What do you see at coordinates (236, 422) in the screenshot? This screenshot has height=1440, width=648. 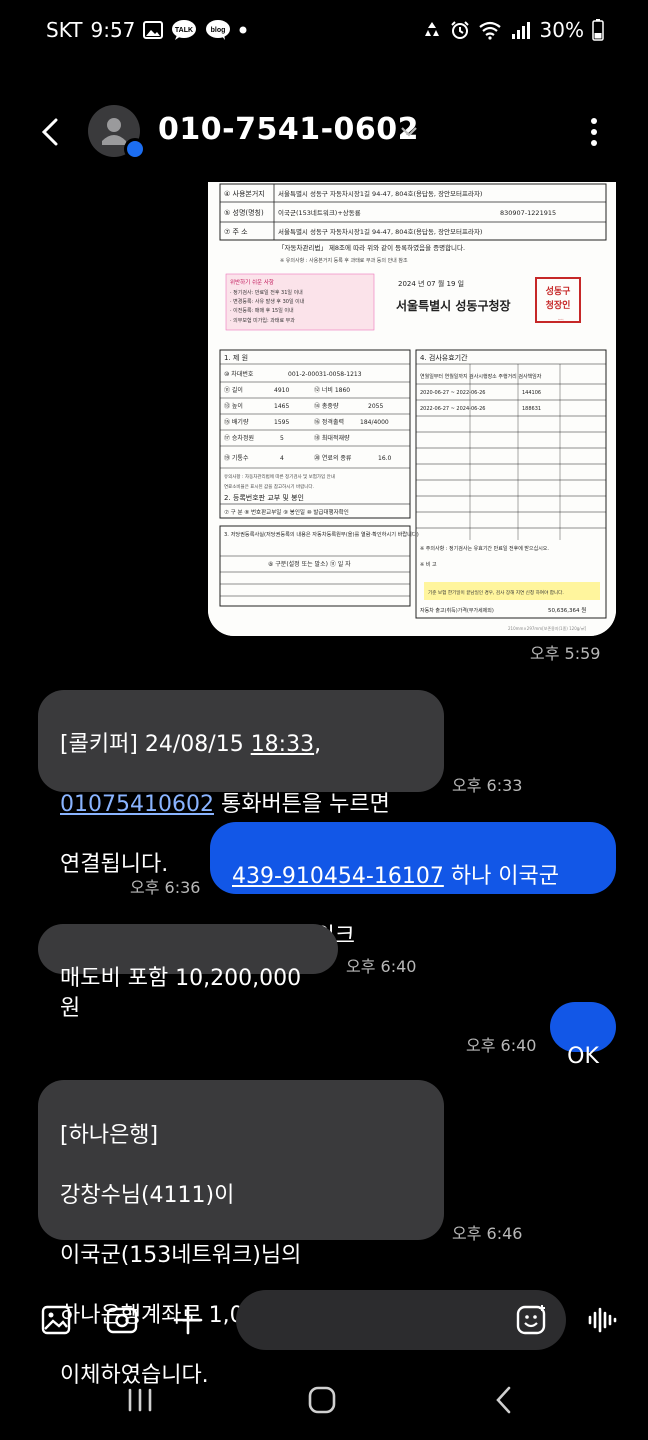 I see `svg-text: ⑮ 배기량` at bounding box center [236, 422].